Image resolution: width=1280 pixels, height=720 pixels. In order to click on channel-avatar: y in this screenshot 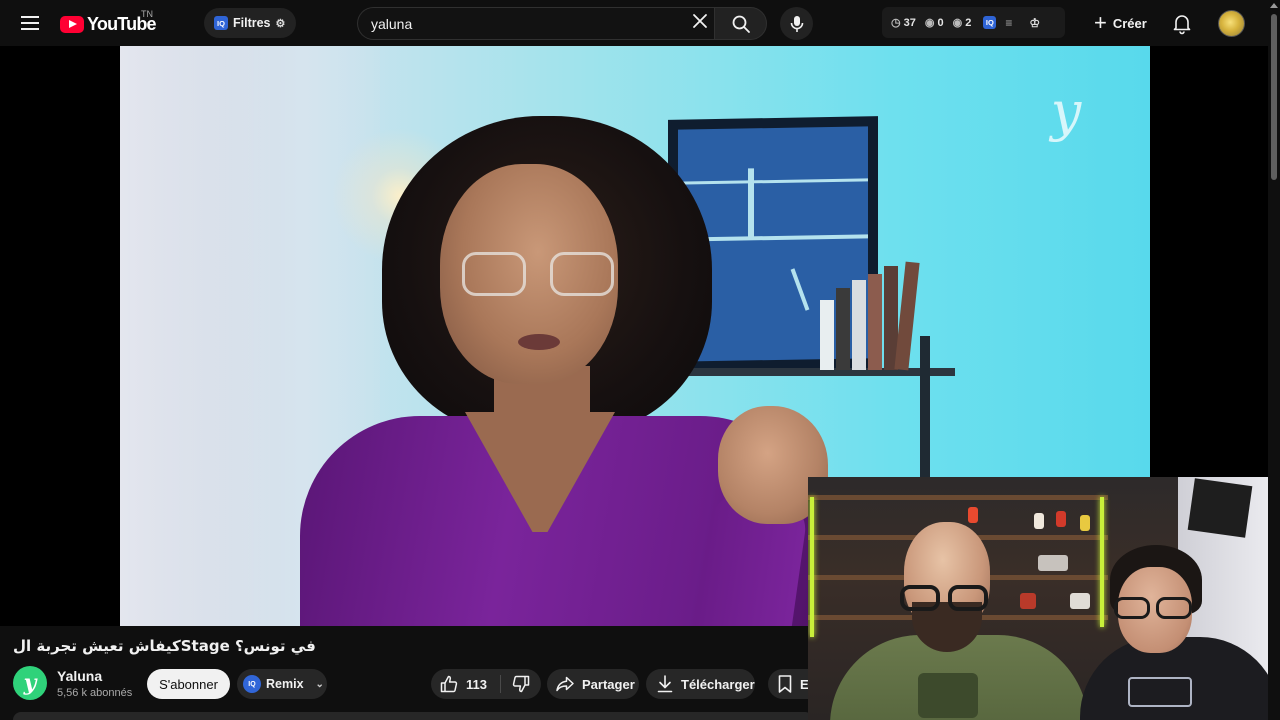, I will do `click(30, 683)`.